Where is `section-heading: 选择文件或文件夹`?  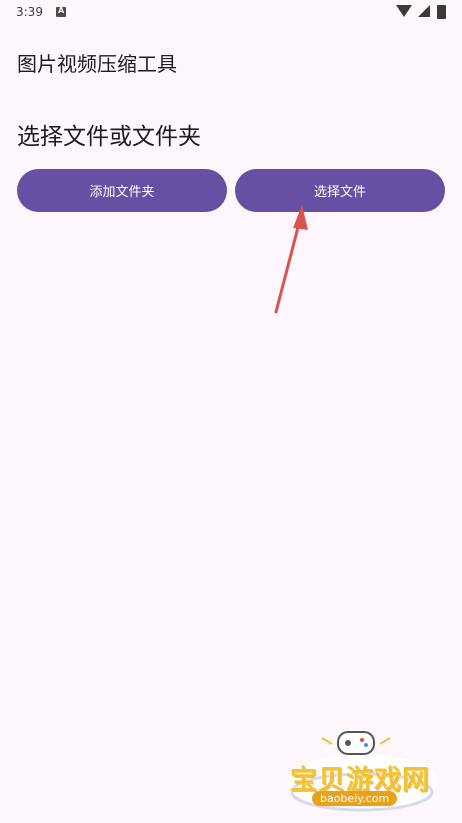 section-heading: 选择文件或文件夹 is located at coordinates (109, 137).